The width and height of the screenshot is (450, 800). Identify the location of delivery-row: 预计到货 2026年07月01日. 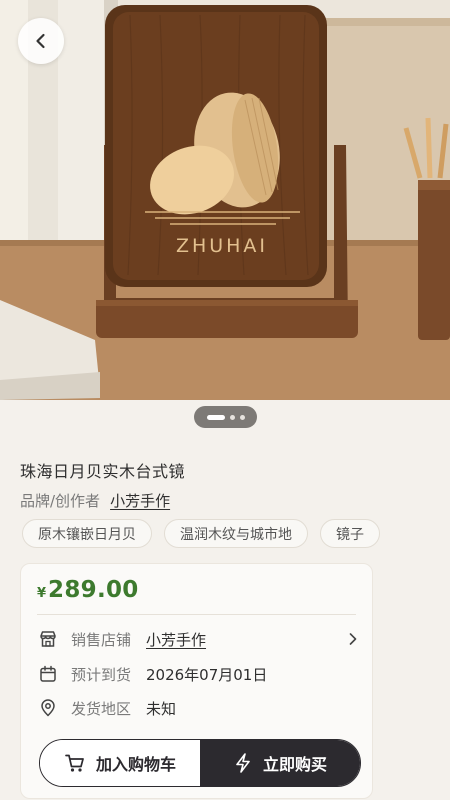
(198, 674).